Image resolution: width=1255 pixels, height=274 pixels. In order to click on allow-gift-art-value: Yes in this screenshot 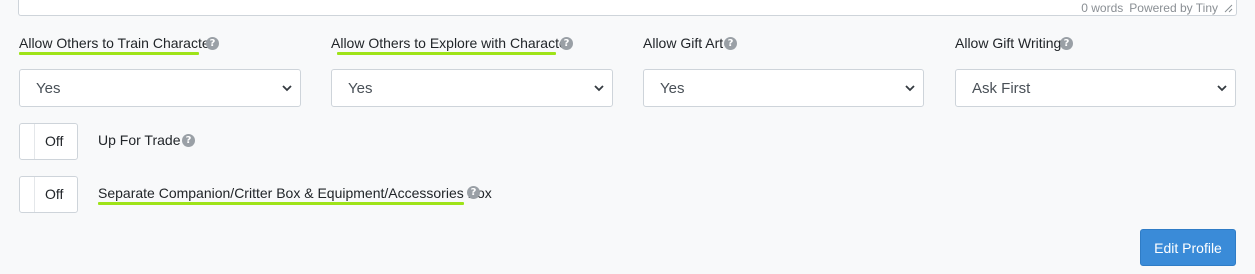, I will do `click(672, 88)`.